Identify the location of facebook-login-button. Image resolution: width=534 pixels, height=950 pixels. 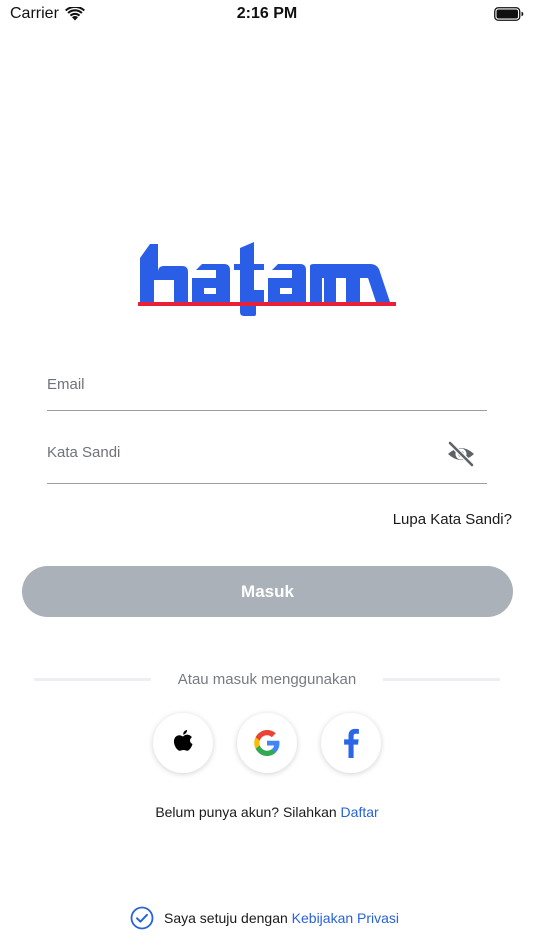
(351, 743).